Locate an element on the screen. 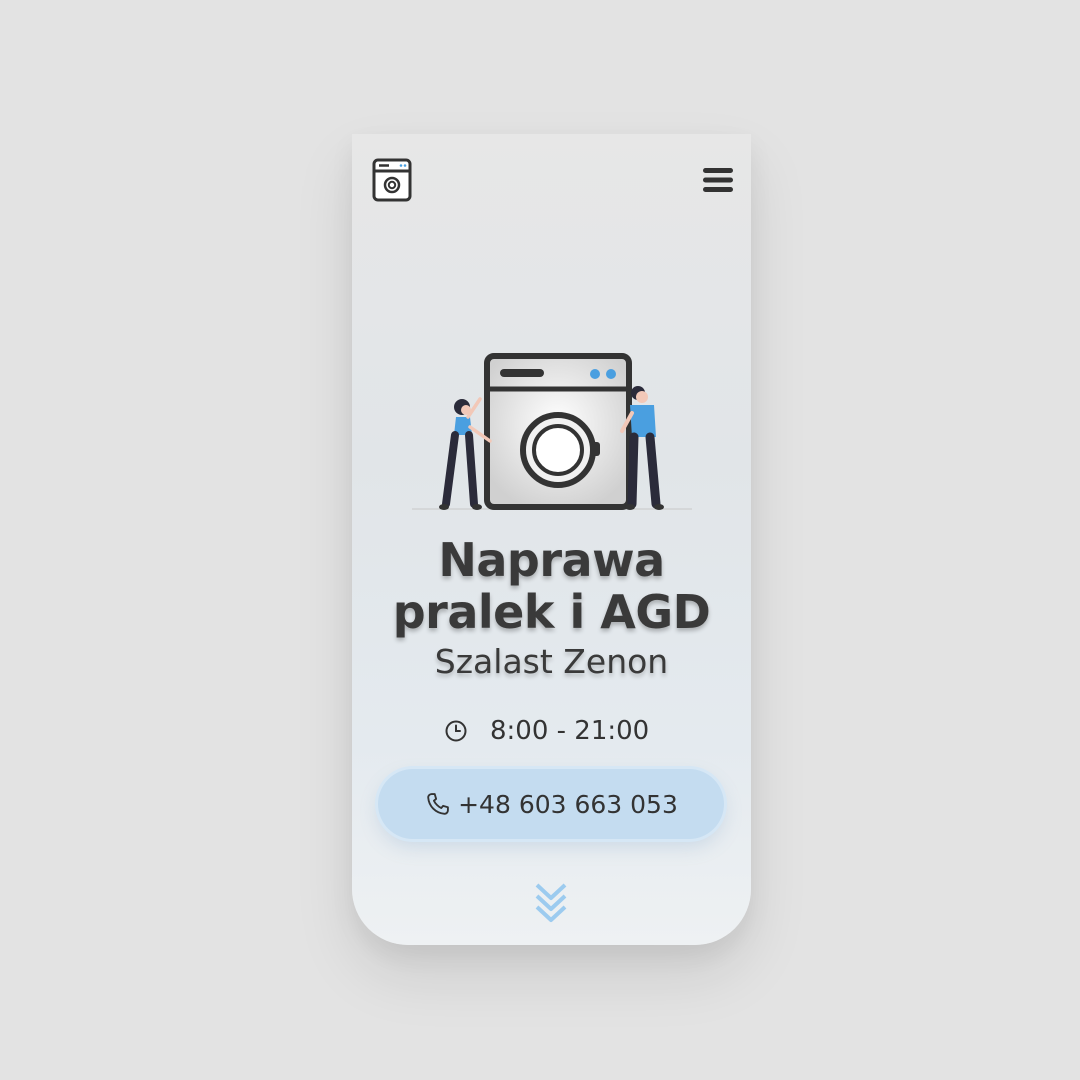 This screenshot has height=1080, width=1080. phone-number: +48 603 663 053 is located at coordinates (568, 804).